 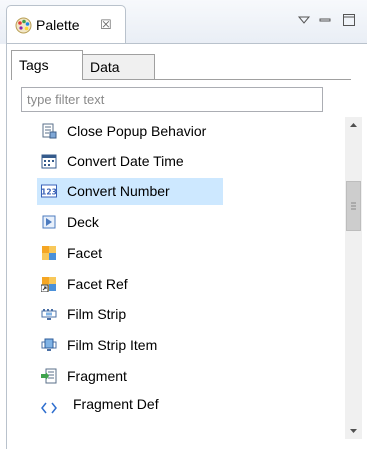 I want to click on scroll-up-icon, so click(x=353, y=125).